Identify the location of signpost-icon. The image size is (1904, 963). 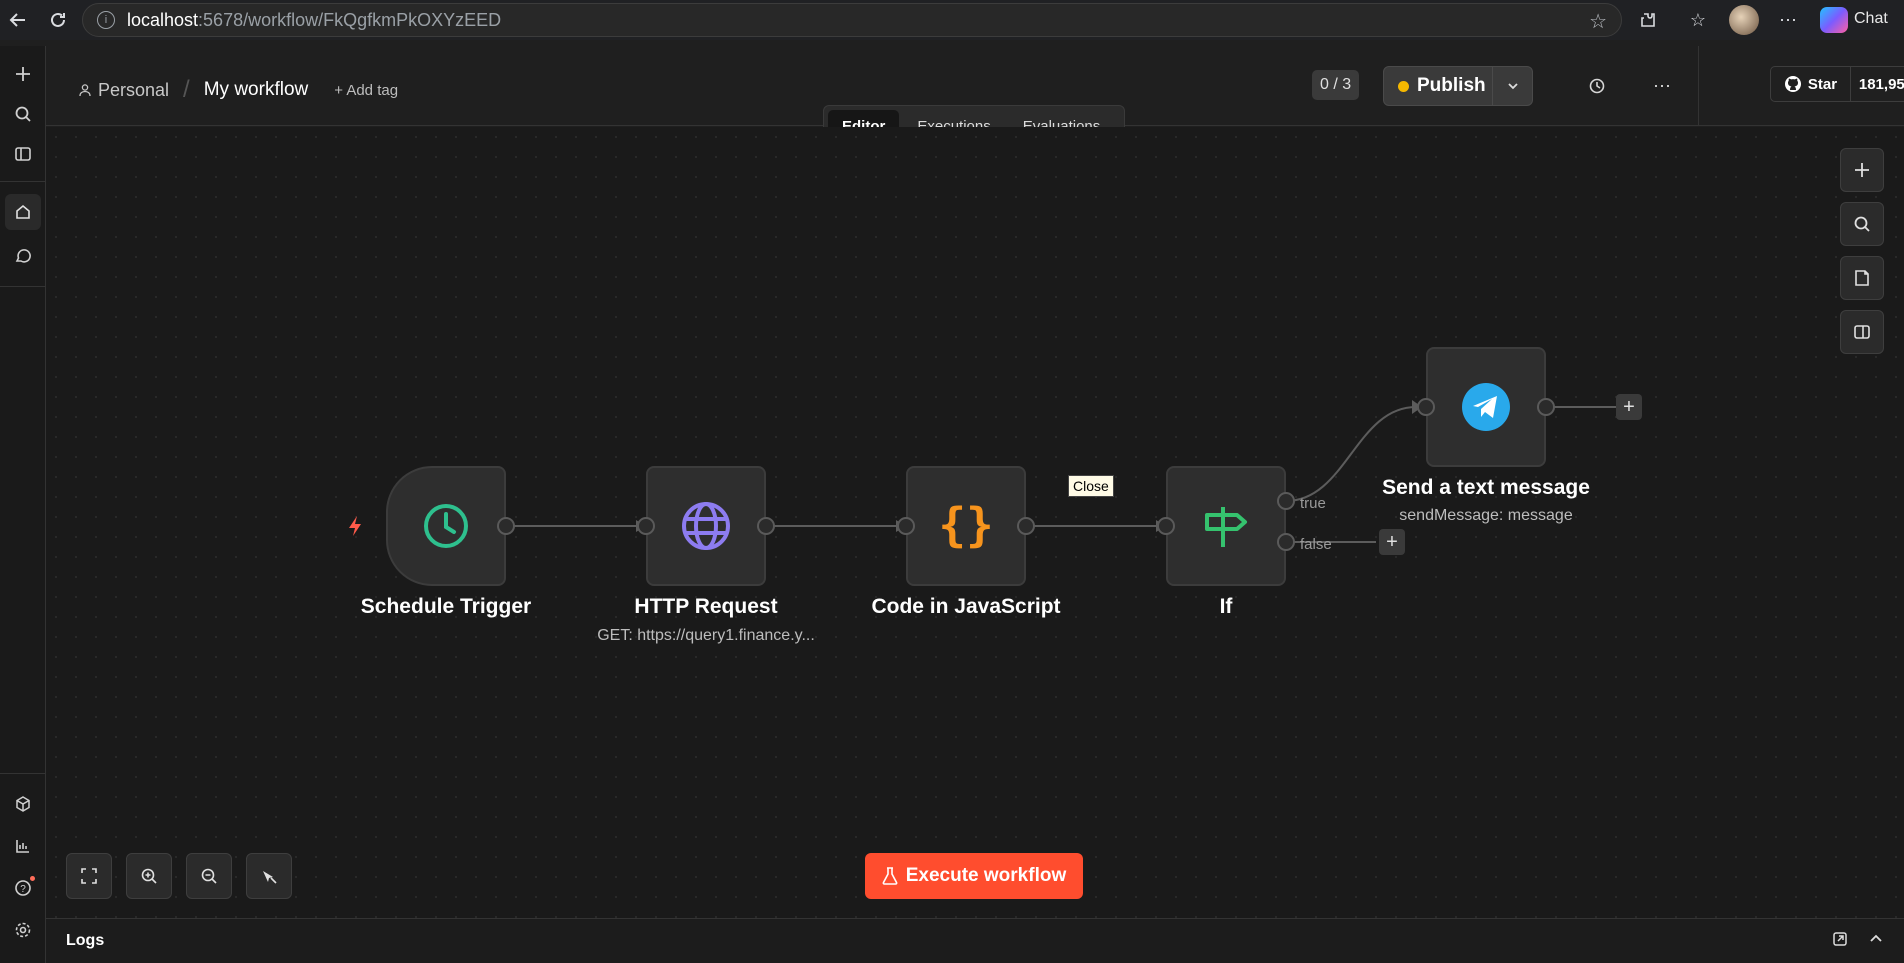
(1226, 527).